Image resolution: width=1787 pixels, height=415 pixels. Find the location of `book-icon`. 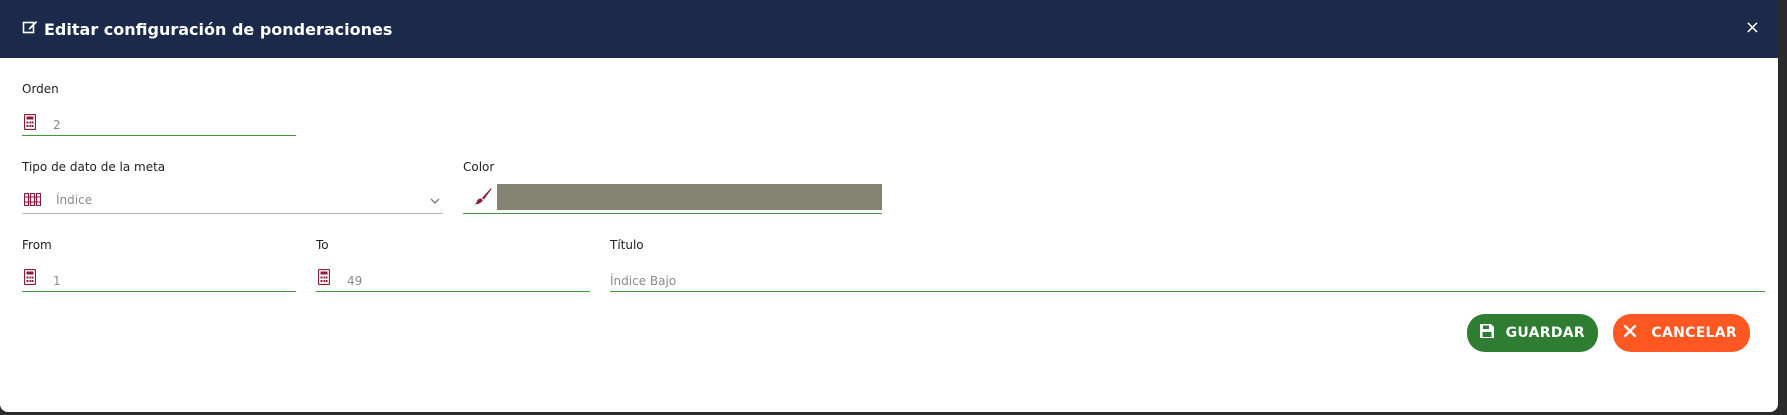

book-icon is located at coordinates (32, 200).